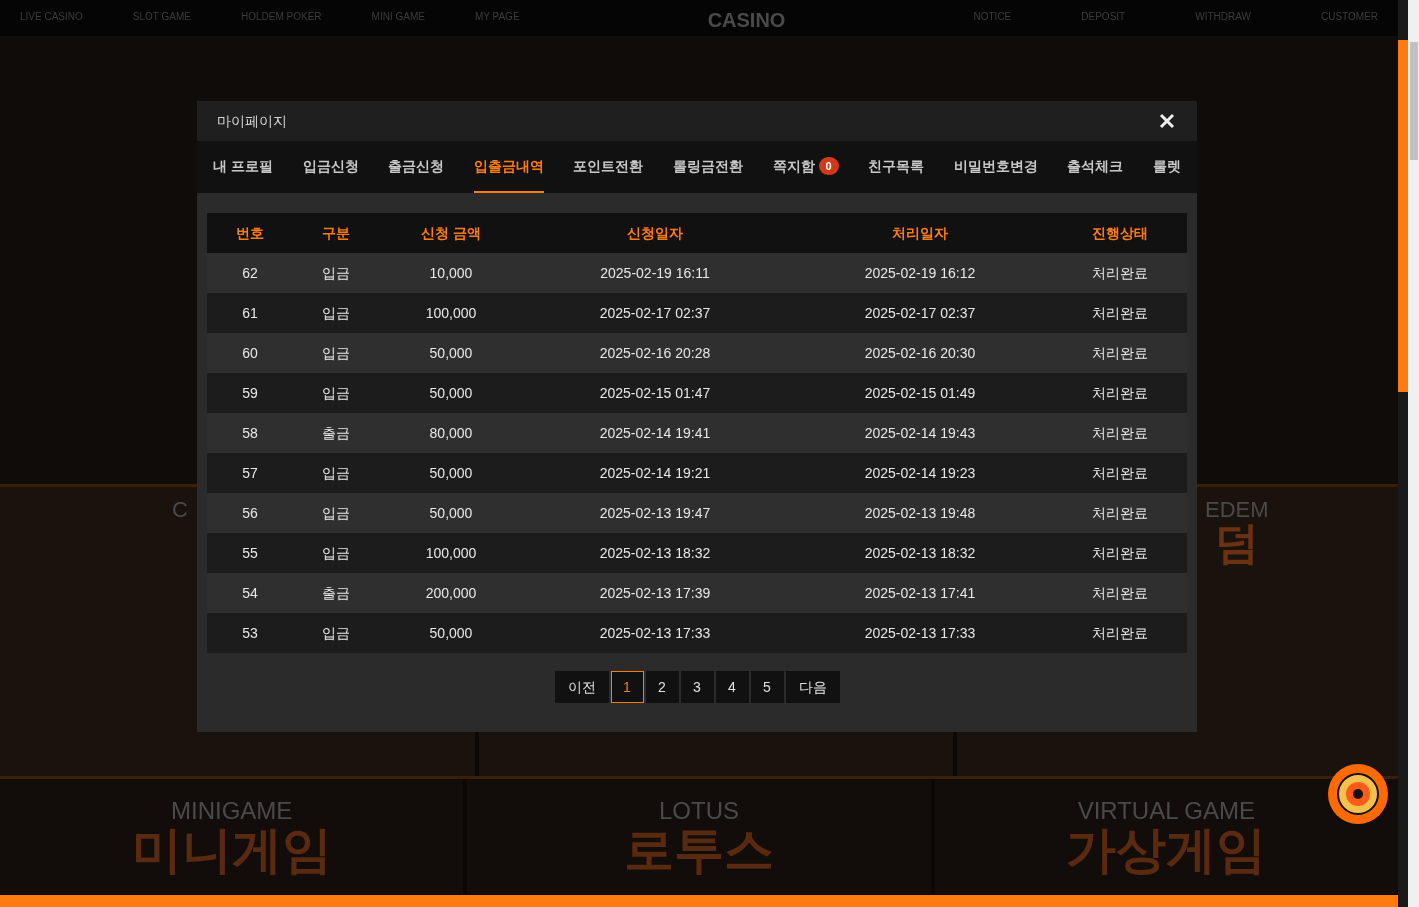 This screenshot has width=1419, height=907. Describe the element at coordinates (180, 510) in the screenshot. I see `card-title: C` at that location.